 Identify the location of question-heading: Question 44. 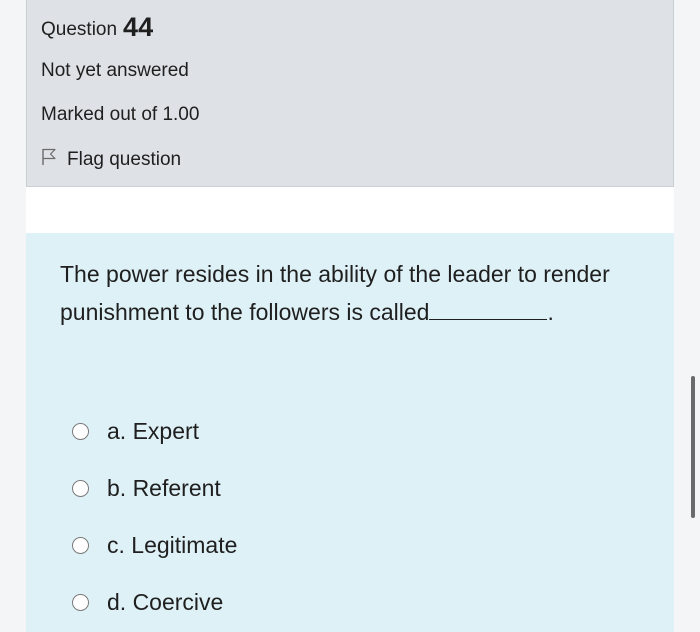
(97, 26).